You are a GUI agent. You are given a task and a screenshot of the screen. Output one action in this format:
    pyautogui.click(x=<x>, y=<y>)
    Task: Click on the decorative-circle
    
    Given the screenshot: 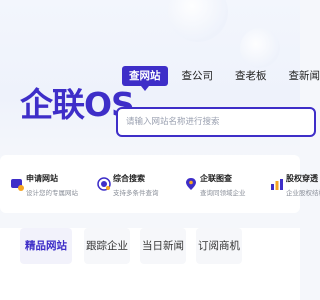 What is the action you would take?
    pyautogui.click(x=260, y=48)
    